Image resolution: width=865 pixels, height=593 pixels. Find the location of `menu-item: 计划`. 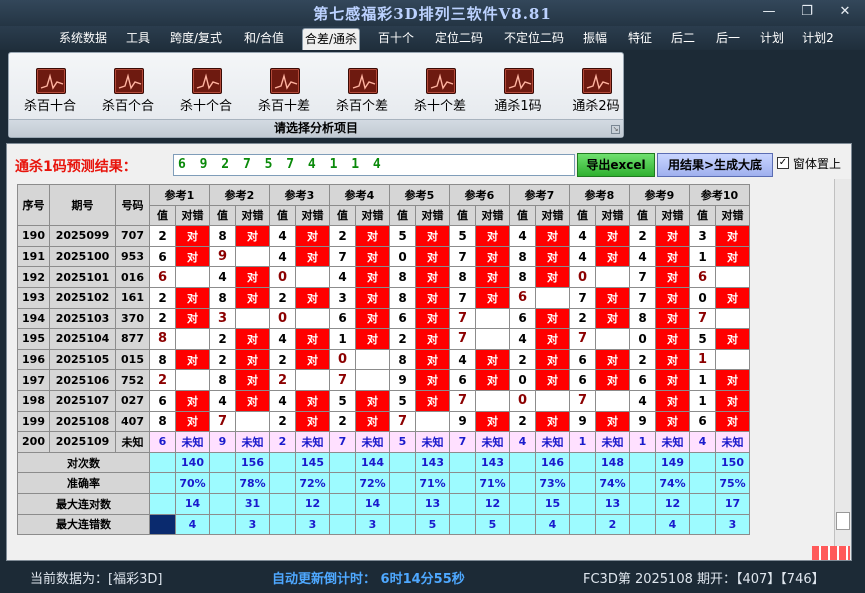

menu-item: 计划 is located at coordinates (772, 39).